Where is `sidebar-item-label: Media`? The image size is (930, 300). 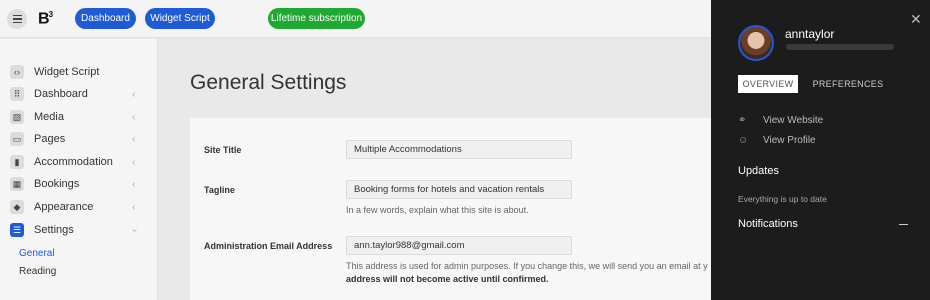
sidebar-item-label: Media is located at coordinates (49, 117).